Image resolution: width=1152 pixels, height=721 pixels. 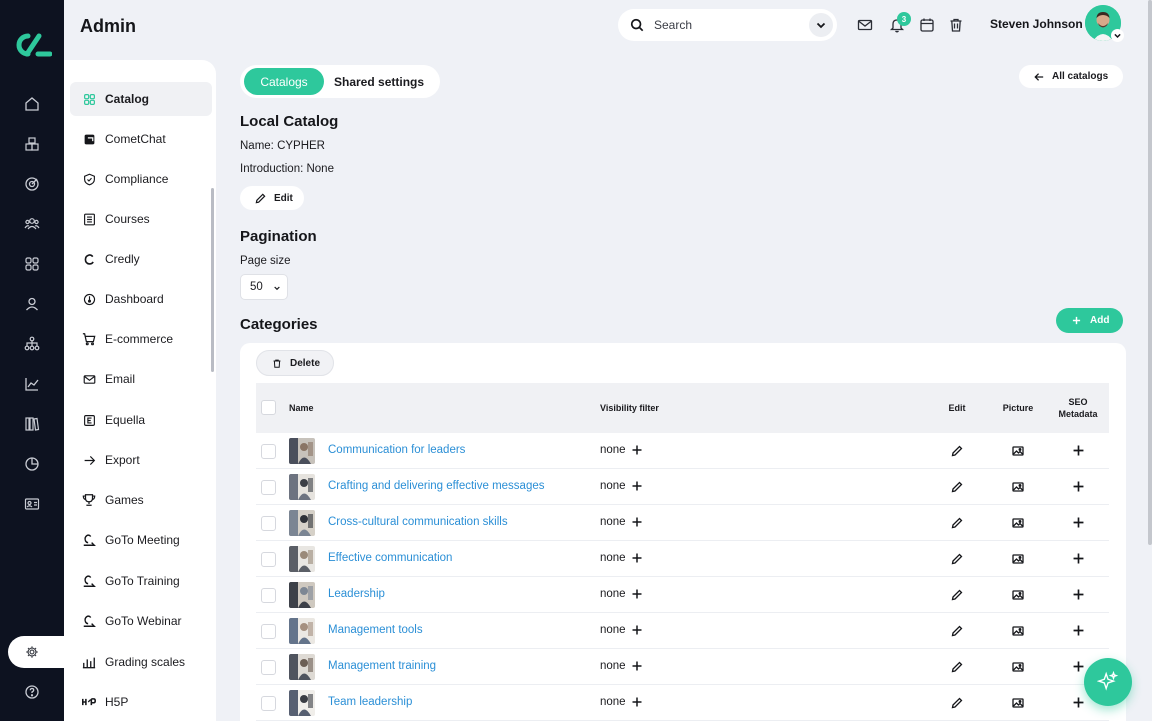 I want to click on category-name-link: Management training, so click(x=382, y=666).